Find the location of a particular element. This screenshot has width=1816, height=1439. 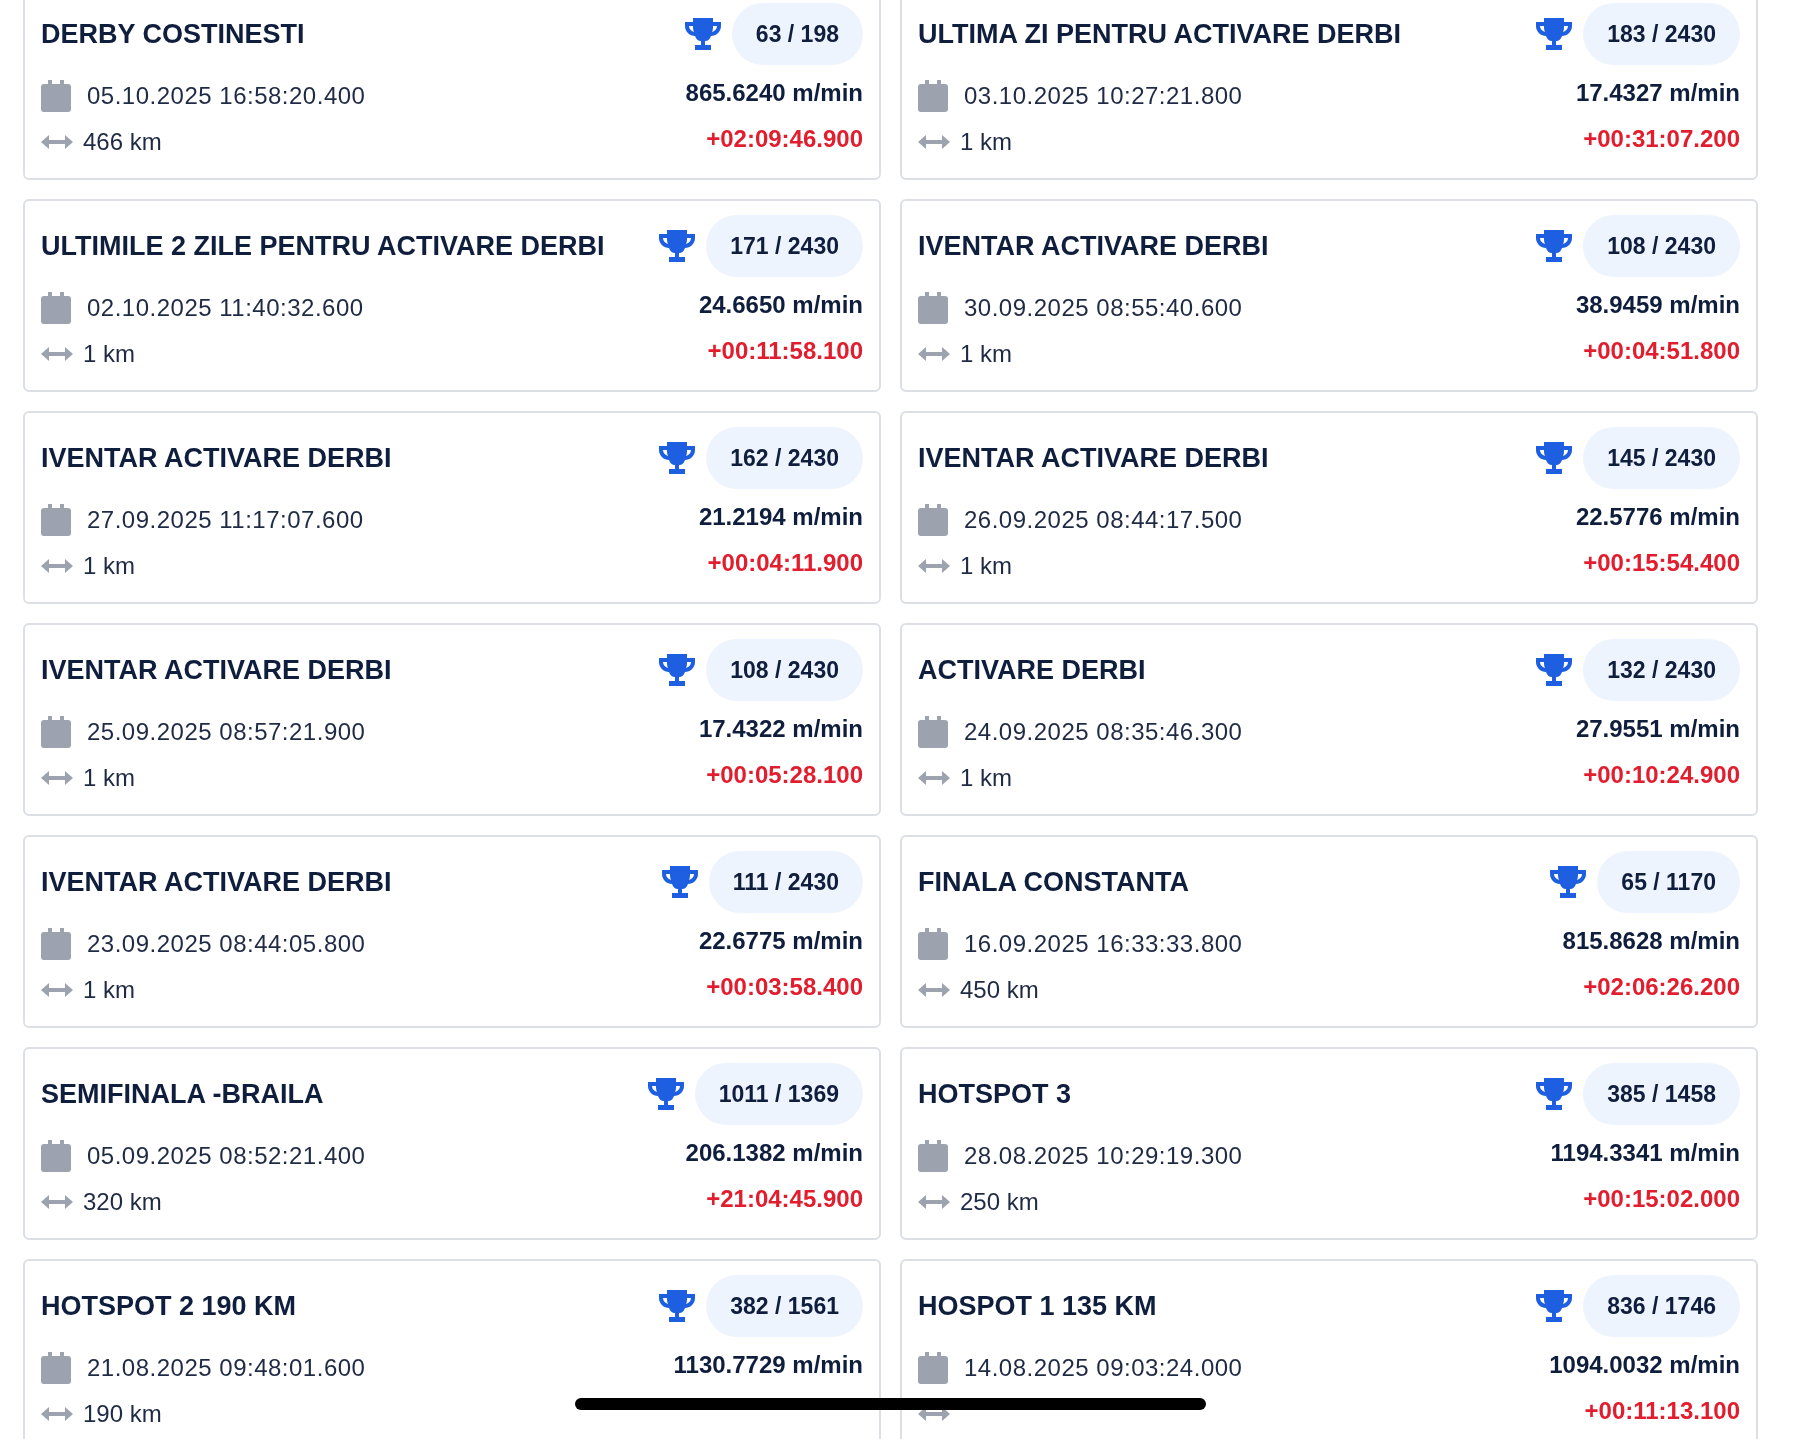

race-date: 02.10.2025 11:40:32.600 is located at coordinates (225, 308).